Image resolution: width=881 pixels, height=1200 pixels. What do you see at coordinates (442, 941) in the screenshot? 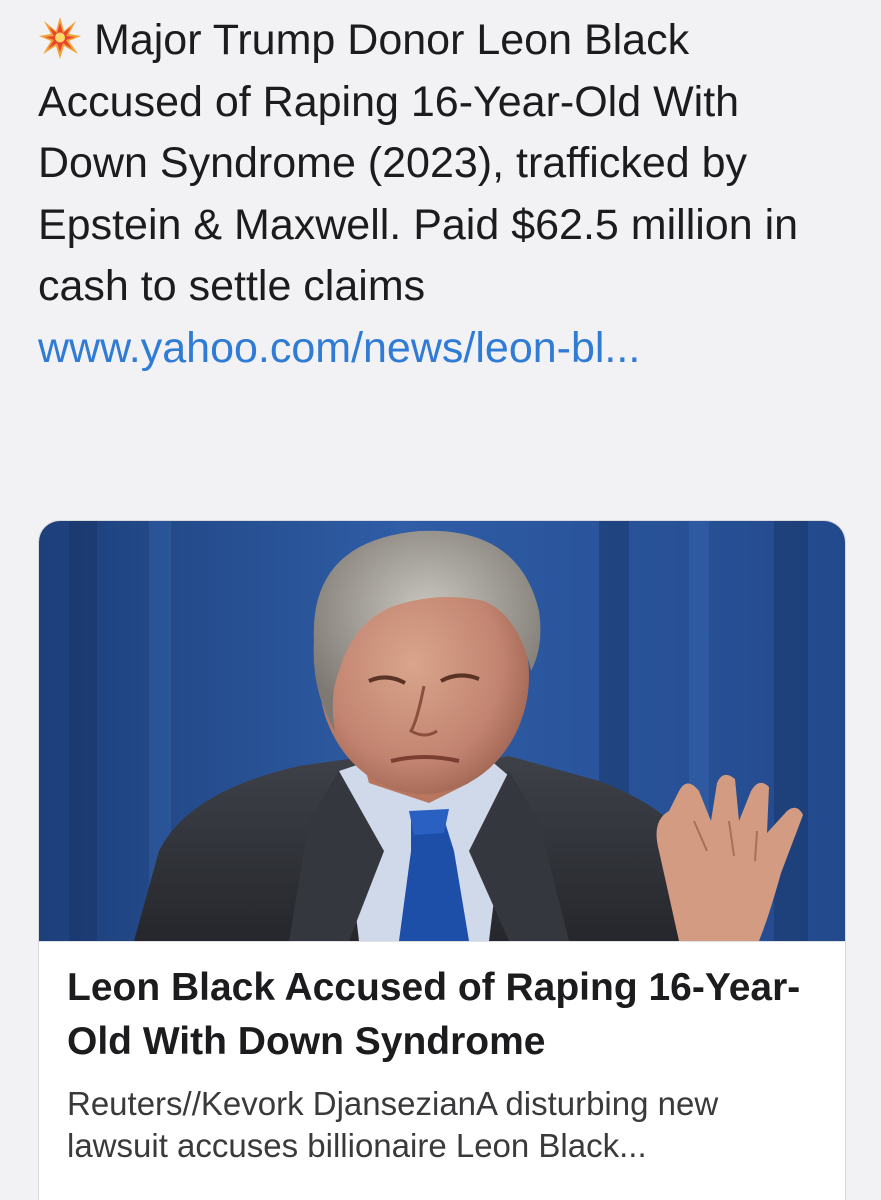
I see `card-divider` at bounding box center [442, 941].